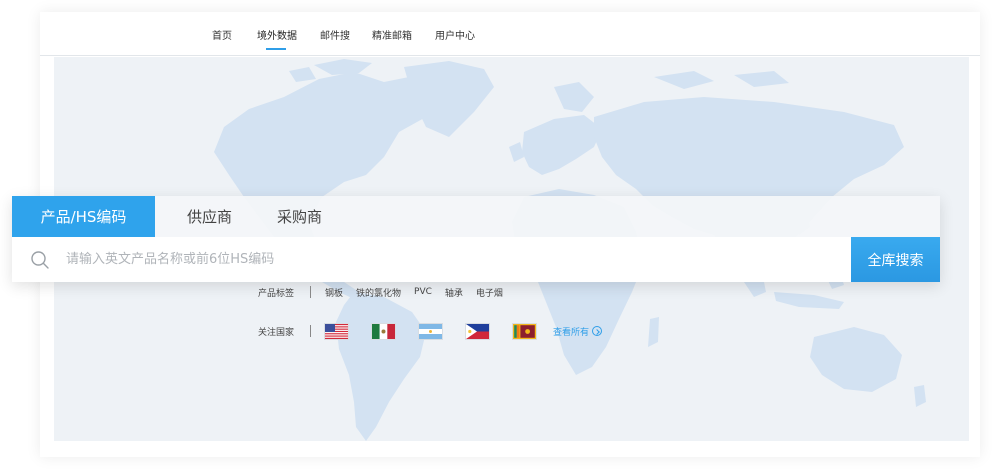  What do you see at coordinates (454, 292) in the screenshot?
I see `product-tag: 轴承` at bounding box center [454, 292].